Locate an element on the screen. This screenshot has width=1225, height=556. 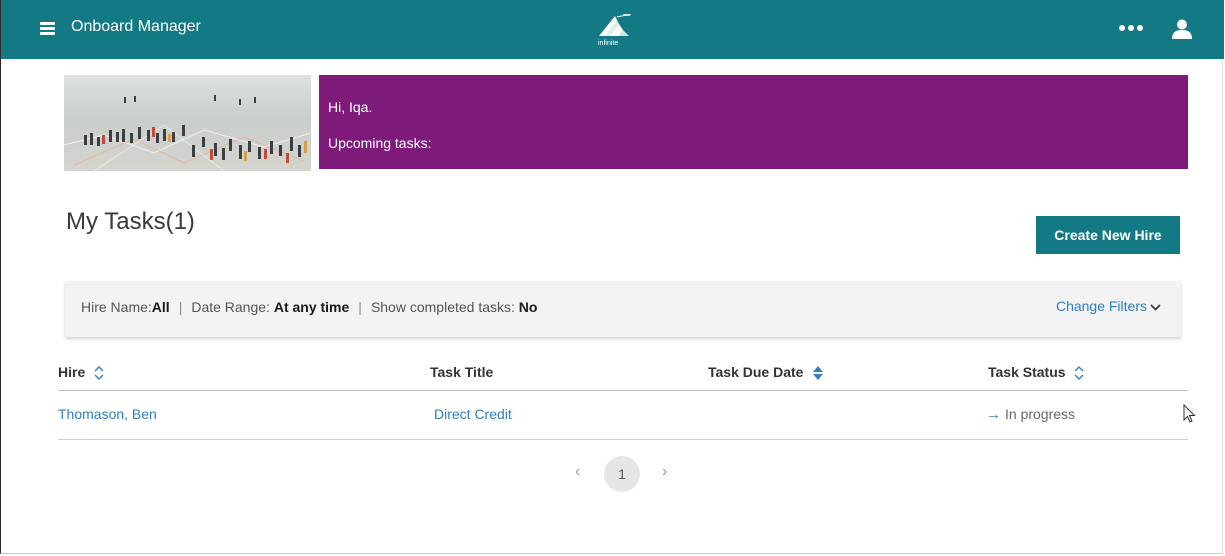
hamburger-menu-icon is located at coordinates (47, 28).